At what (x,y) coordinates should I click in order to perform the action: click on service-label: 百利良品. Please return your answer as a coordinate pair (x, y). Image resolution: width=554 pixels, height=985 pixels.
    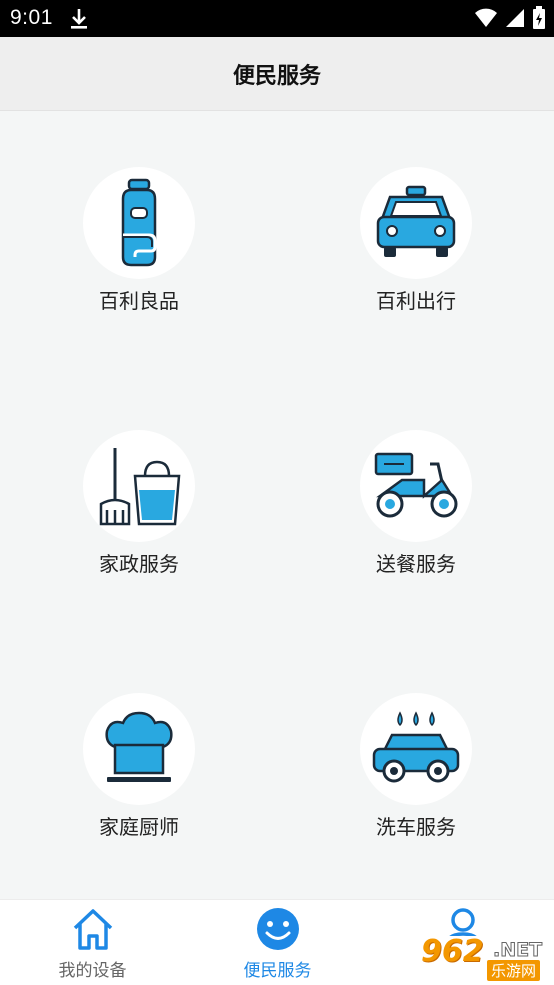
    Looking at the image, I should click on (139, 301).